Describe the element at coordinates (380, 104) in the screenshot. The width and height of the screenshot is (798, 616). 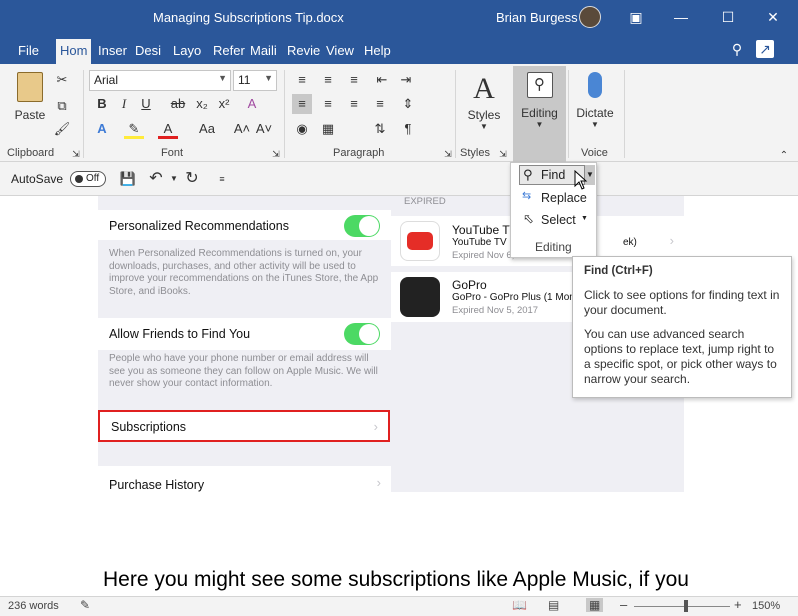
I see `justify-icon: ≡` at that location.